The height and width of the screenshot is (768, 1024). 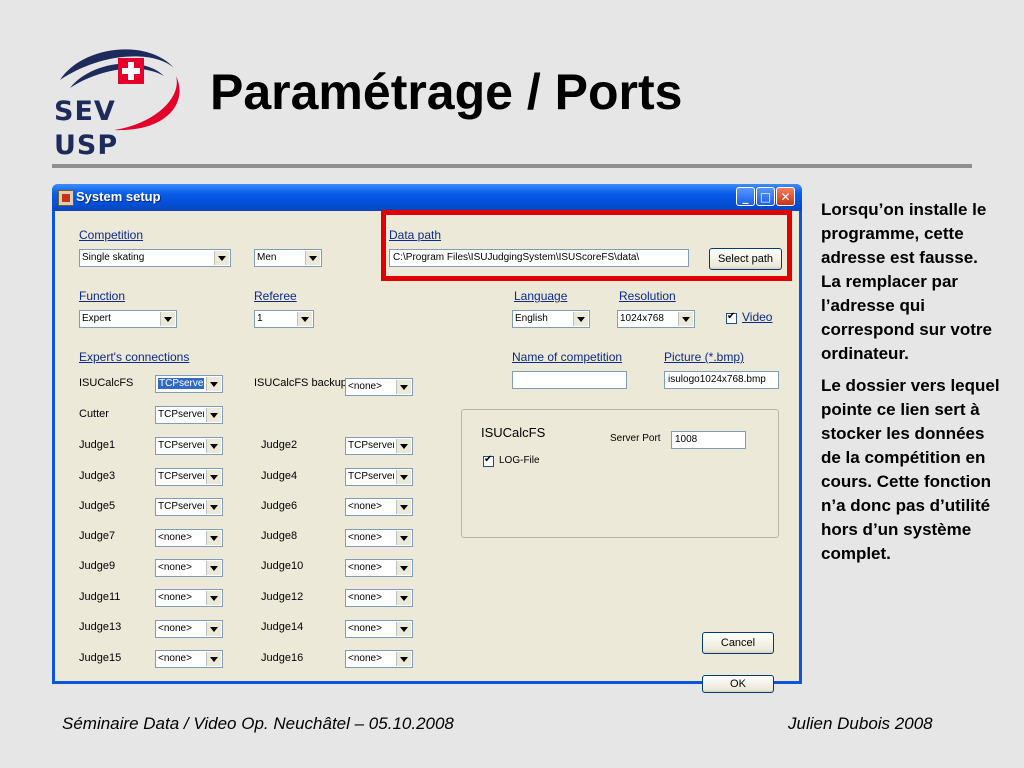 What do you see at coordinates (300, 383) in the screenshot?
I see `isucalcfs-backup-label: ISUCalcFS backup` at bounding box center [300, 383].